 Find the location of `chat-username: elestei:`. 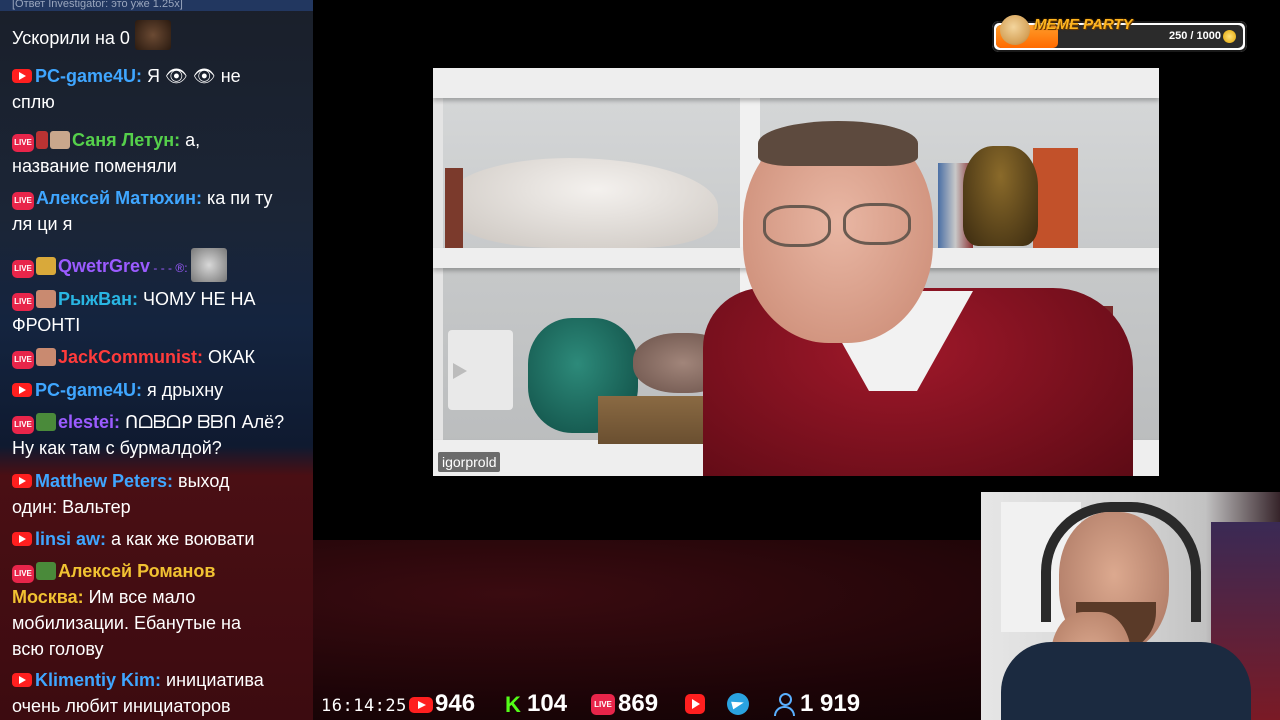

chat-username: elestei: is located at coordinates (89, 422).